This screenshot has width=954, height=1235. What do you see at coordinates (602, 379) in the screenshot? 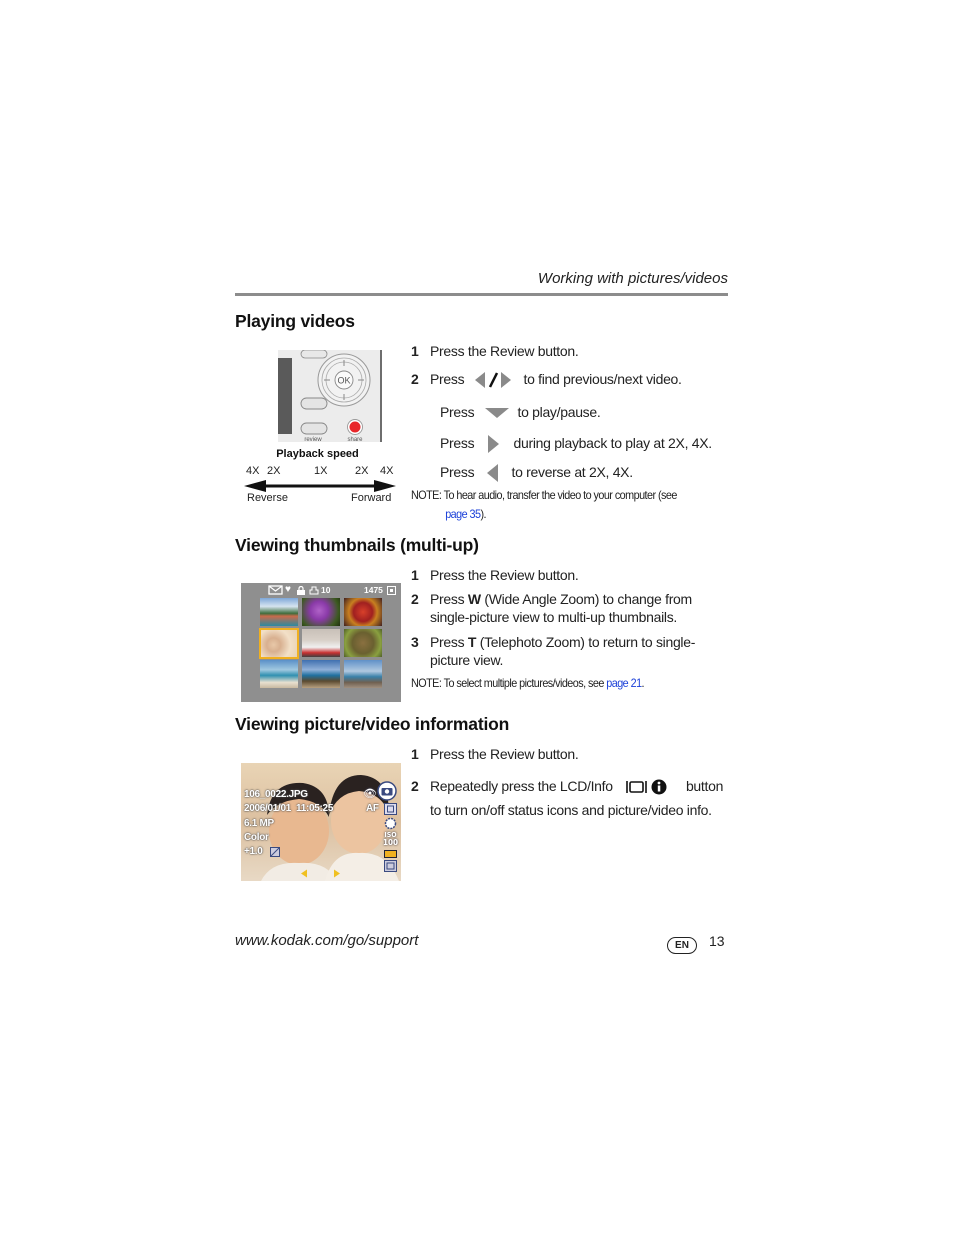
I see `step-text-post: to find previous/next video.` at bounding box center [602, 379].